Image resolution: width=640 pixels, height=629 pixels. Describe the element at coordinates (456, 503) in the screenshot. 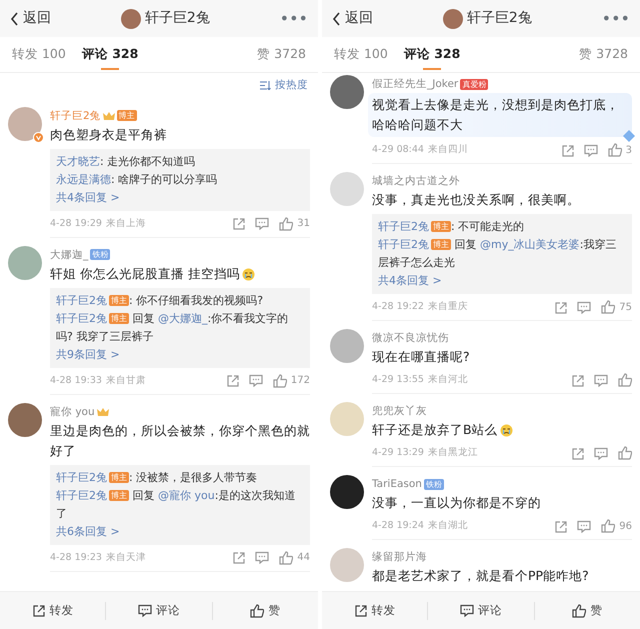

I see `comment-text: 没事，一直以为你都是不穿的` at that location.